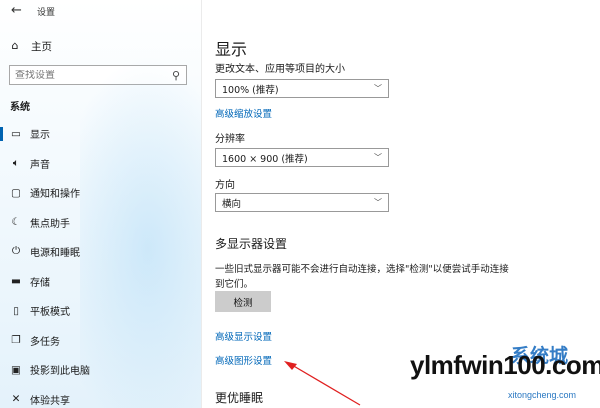  I want to click on power-icon: ⏻, so click(16, 251).